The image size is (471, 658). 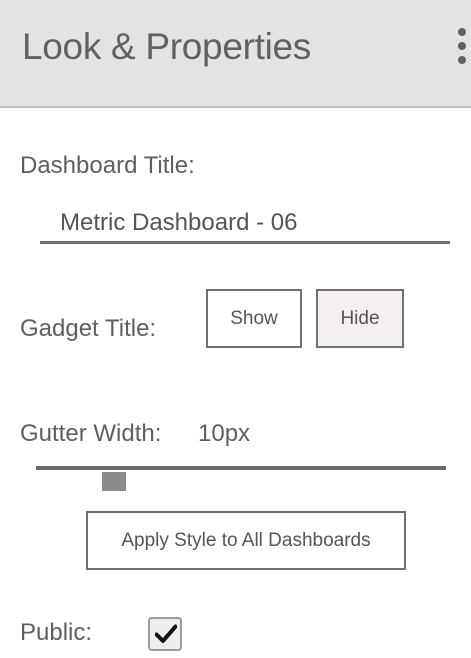 I want to click on gutter-width-slider, so click(x=241, y=477).